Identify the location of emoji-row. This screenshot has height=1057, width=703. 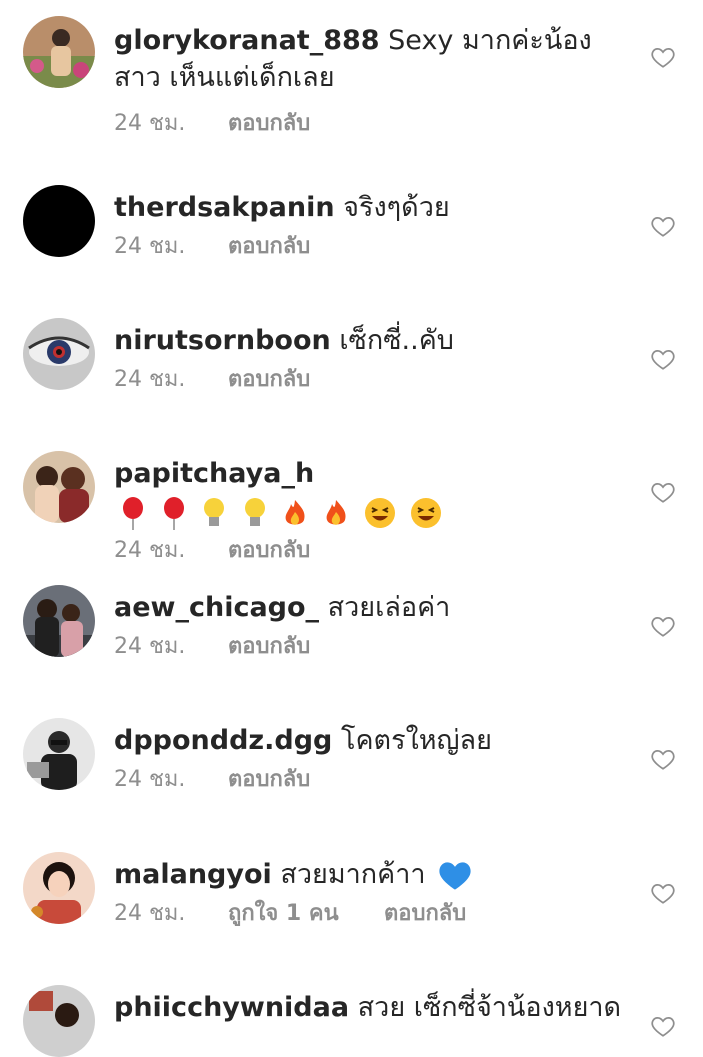
(284, 511).